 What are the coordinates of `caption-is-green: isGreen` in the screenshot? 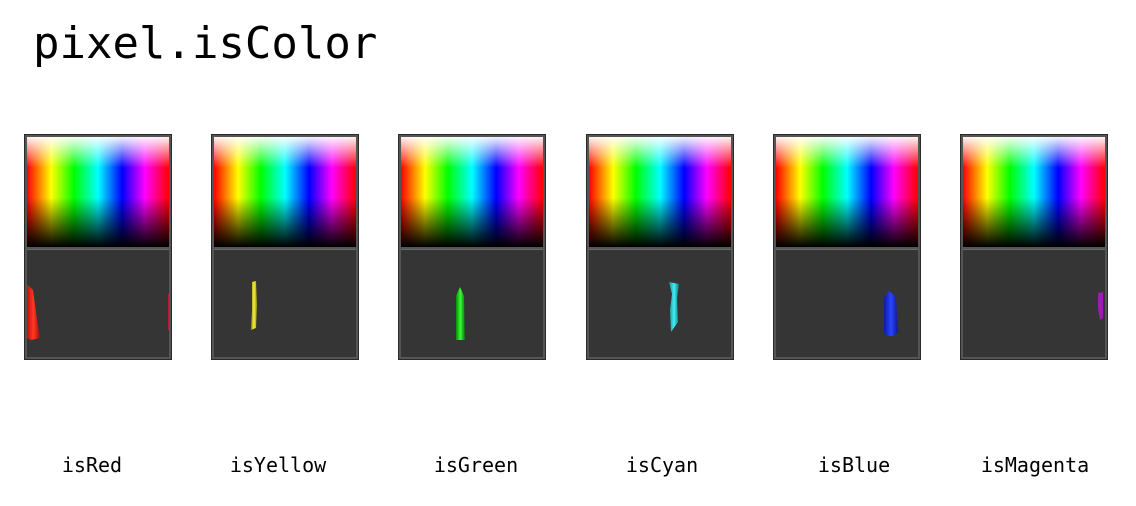 It's located at (476, 465).